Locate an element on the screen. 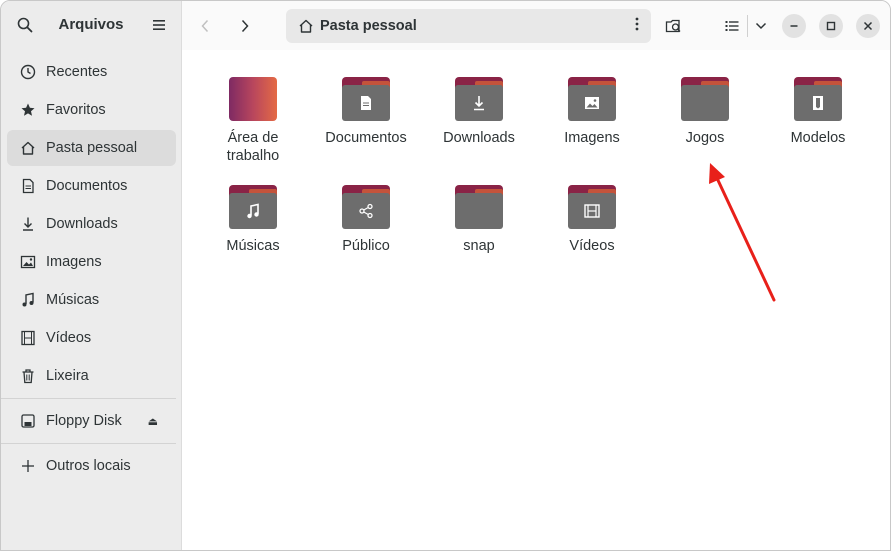 This screenshot has height=551, width=891. folder-imagens: Imagens is located at coordinates (592, 112).